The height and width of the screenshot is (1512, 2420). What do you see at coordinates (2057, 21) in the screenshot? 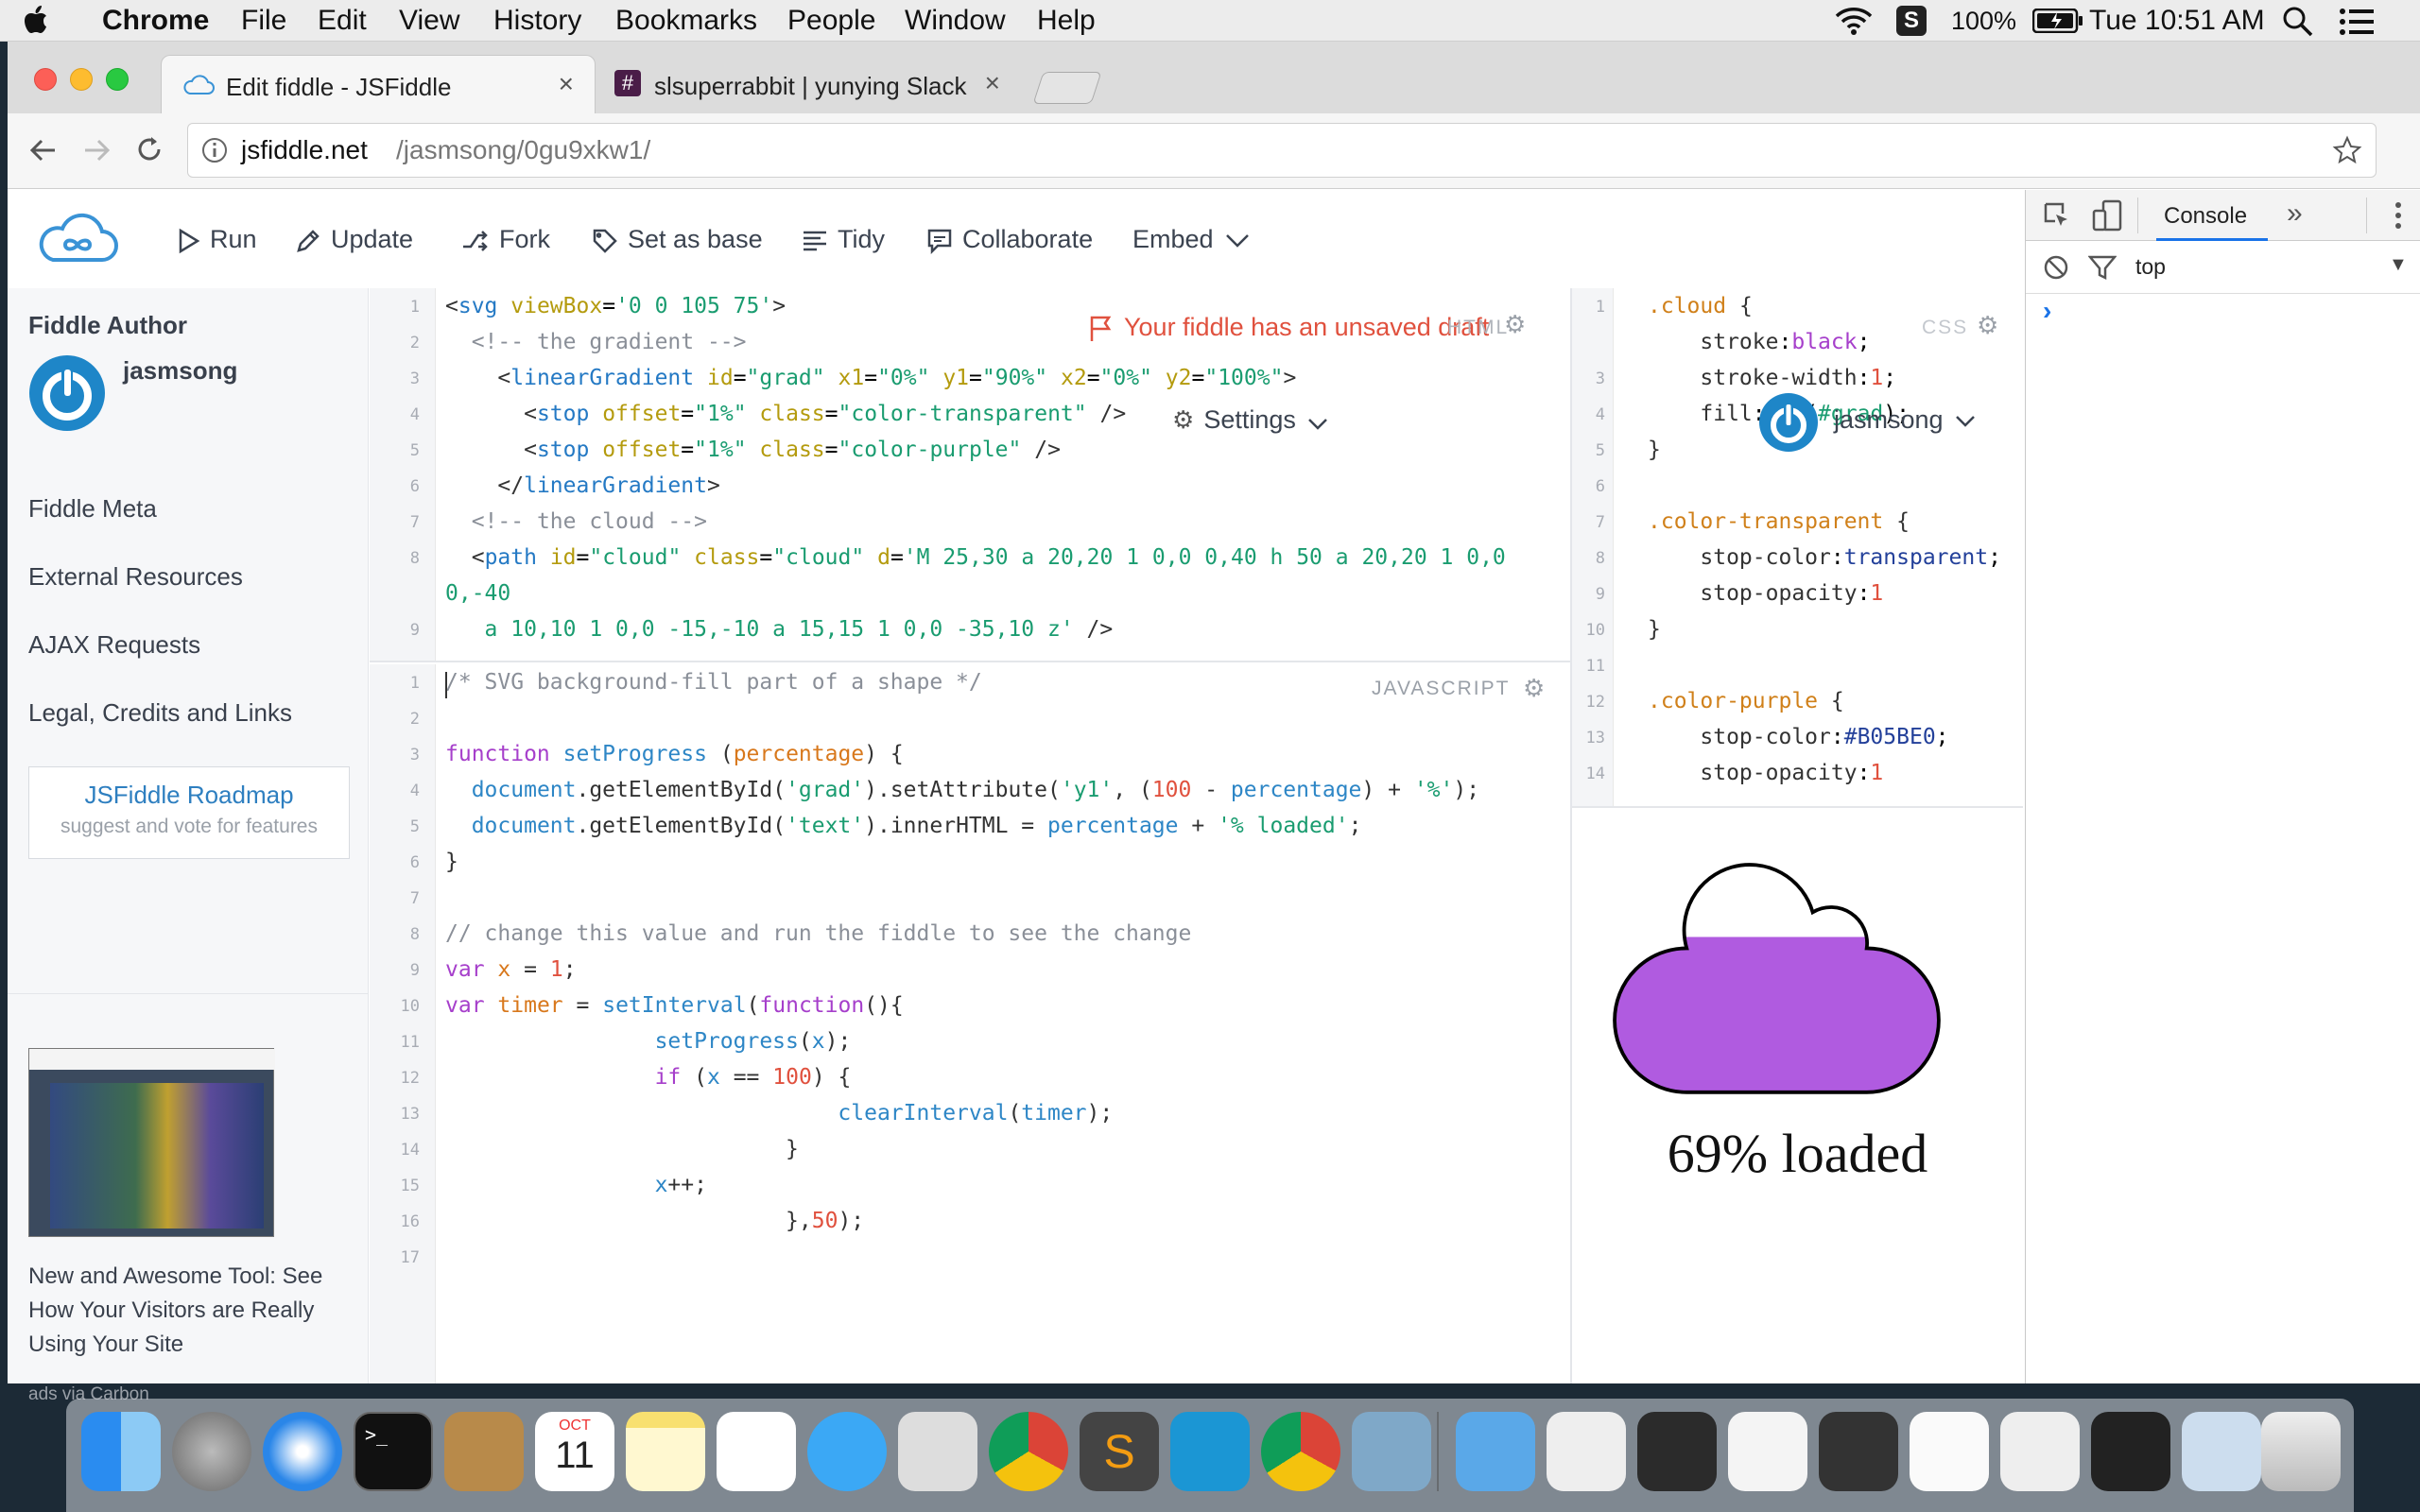
I see `battery-icon` at bounding box center [2057, 21].